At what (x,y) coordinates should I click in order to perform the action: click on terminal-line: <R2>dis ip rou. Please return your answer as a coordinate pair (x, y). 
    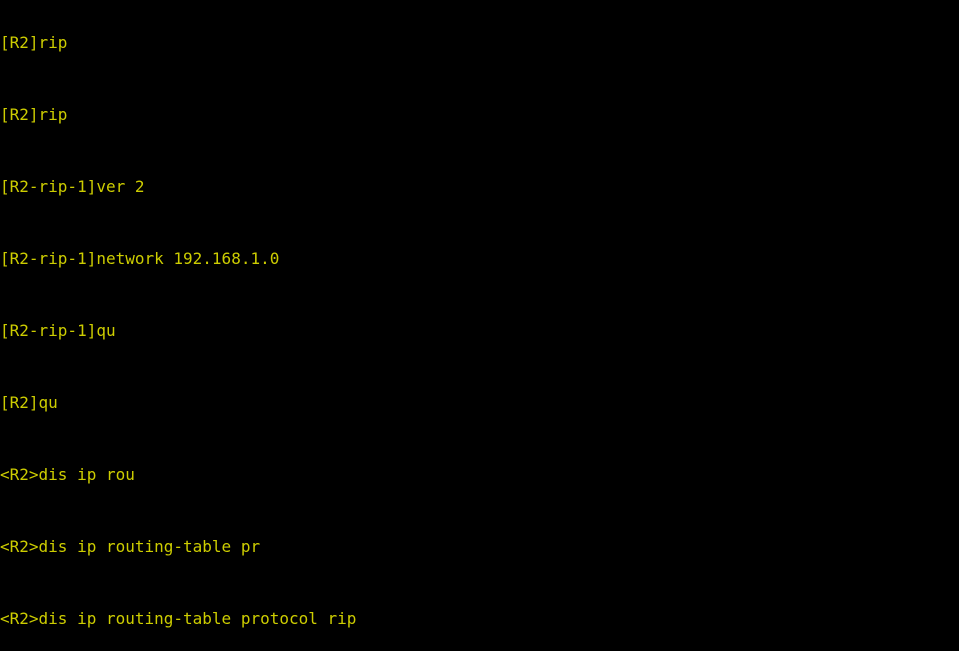
    Looking at the image, I should click on (67, 474).